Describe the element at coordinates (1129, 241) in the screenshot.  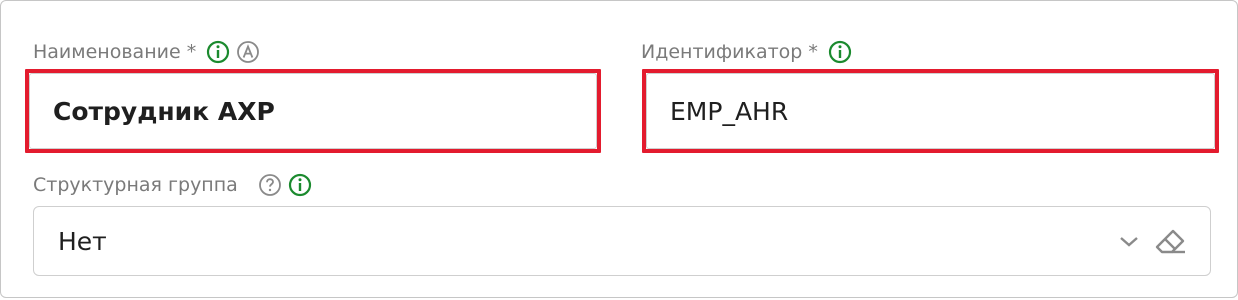
I see `chevron-down-icon` at that location.